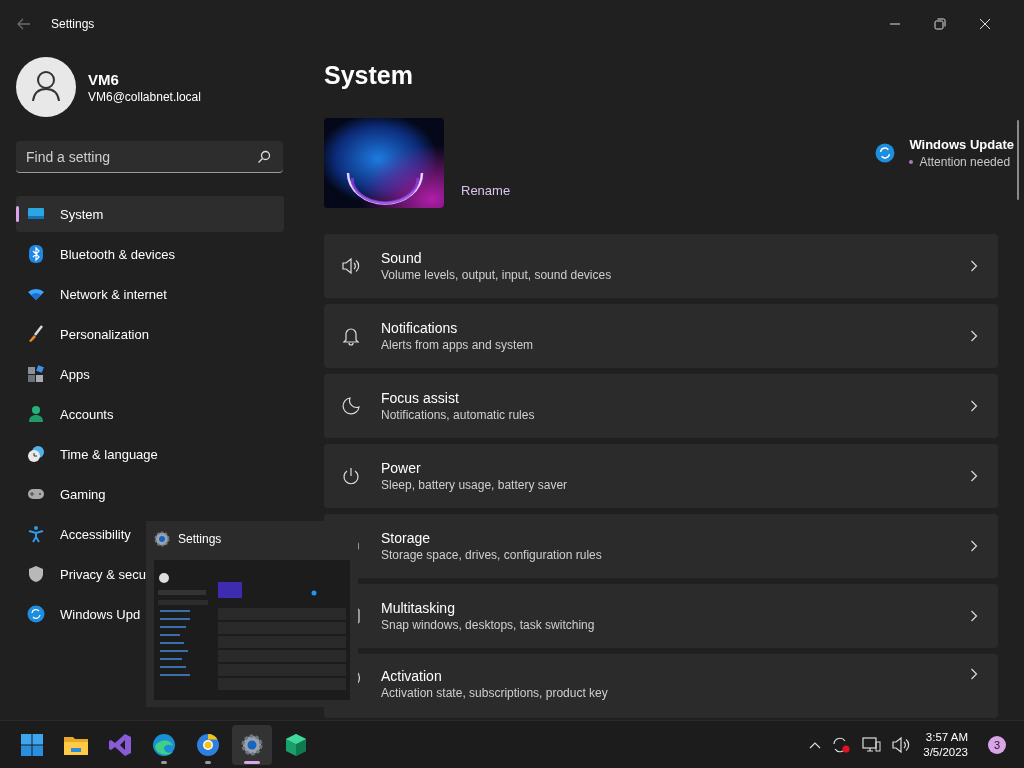 The image size is (1024, 768). Describe the element at coordinates (661, 336) in the screenshot. I see `setting-card: Notifications Alerts from apps and system` at that location.